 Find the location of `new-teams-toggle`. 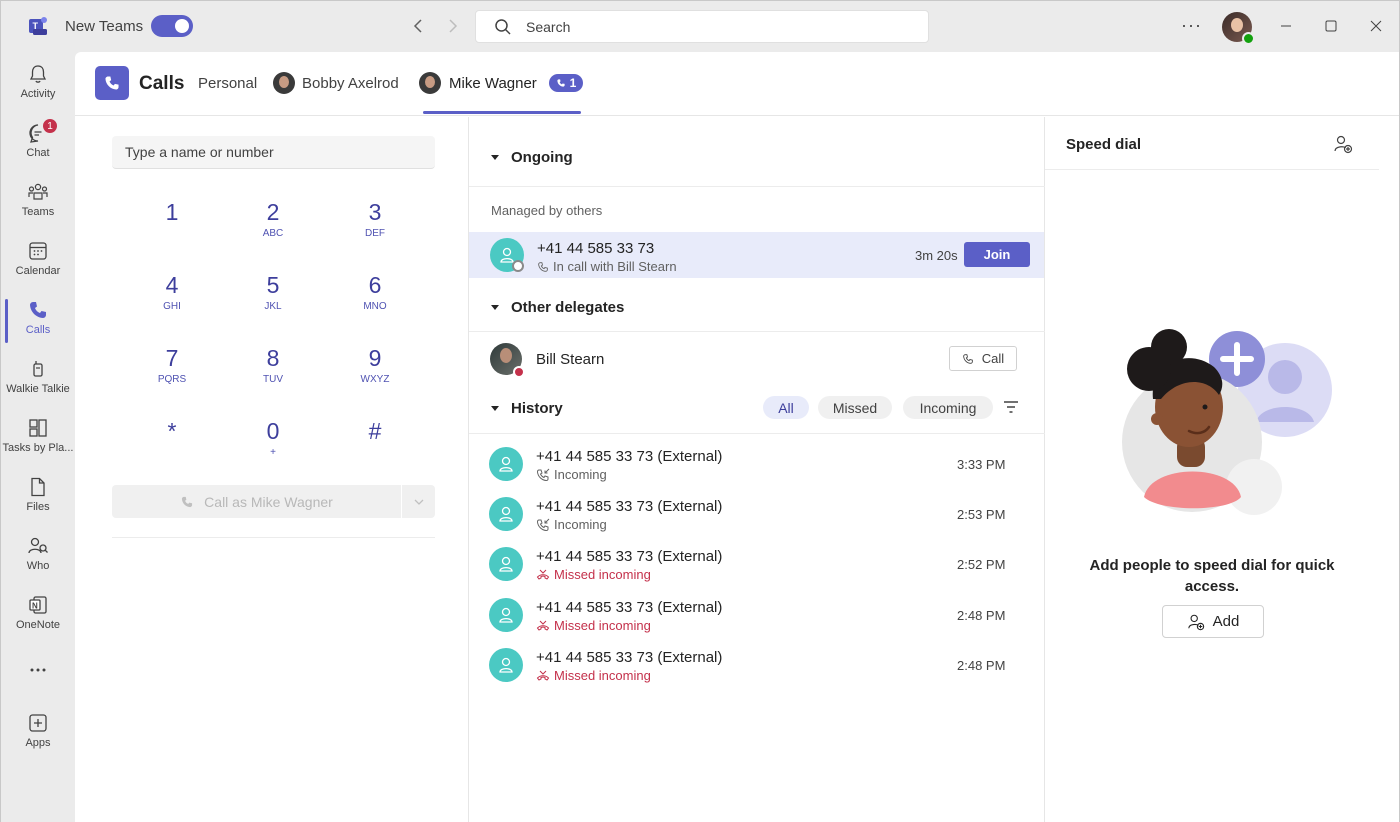

new-teams-toggle is located at coordinates (172, 26).